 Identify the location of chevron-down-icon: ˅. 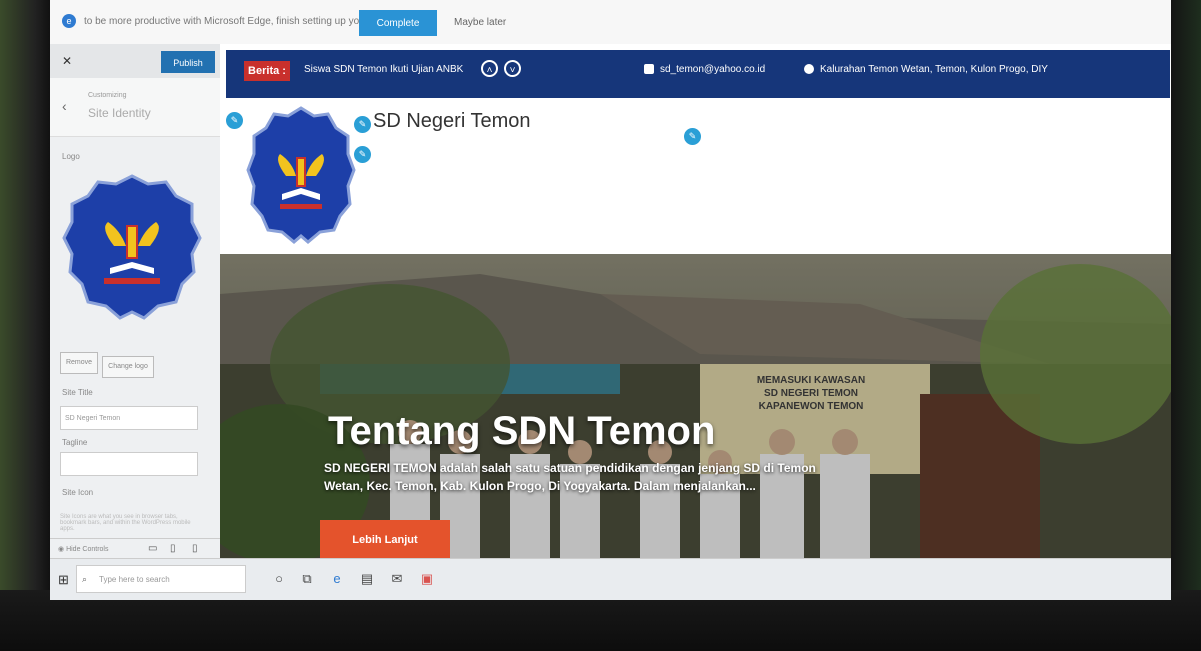
(512, 68).